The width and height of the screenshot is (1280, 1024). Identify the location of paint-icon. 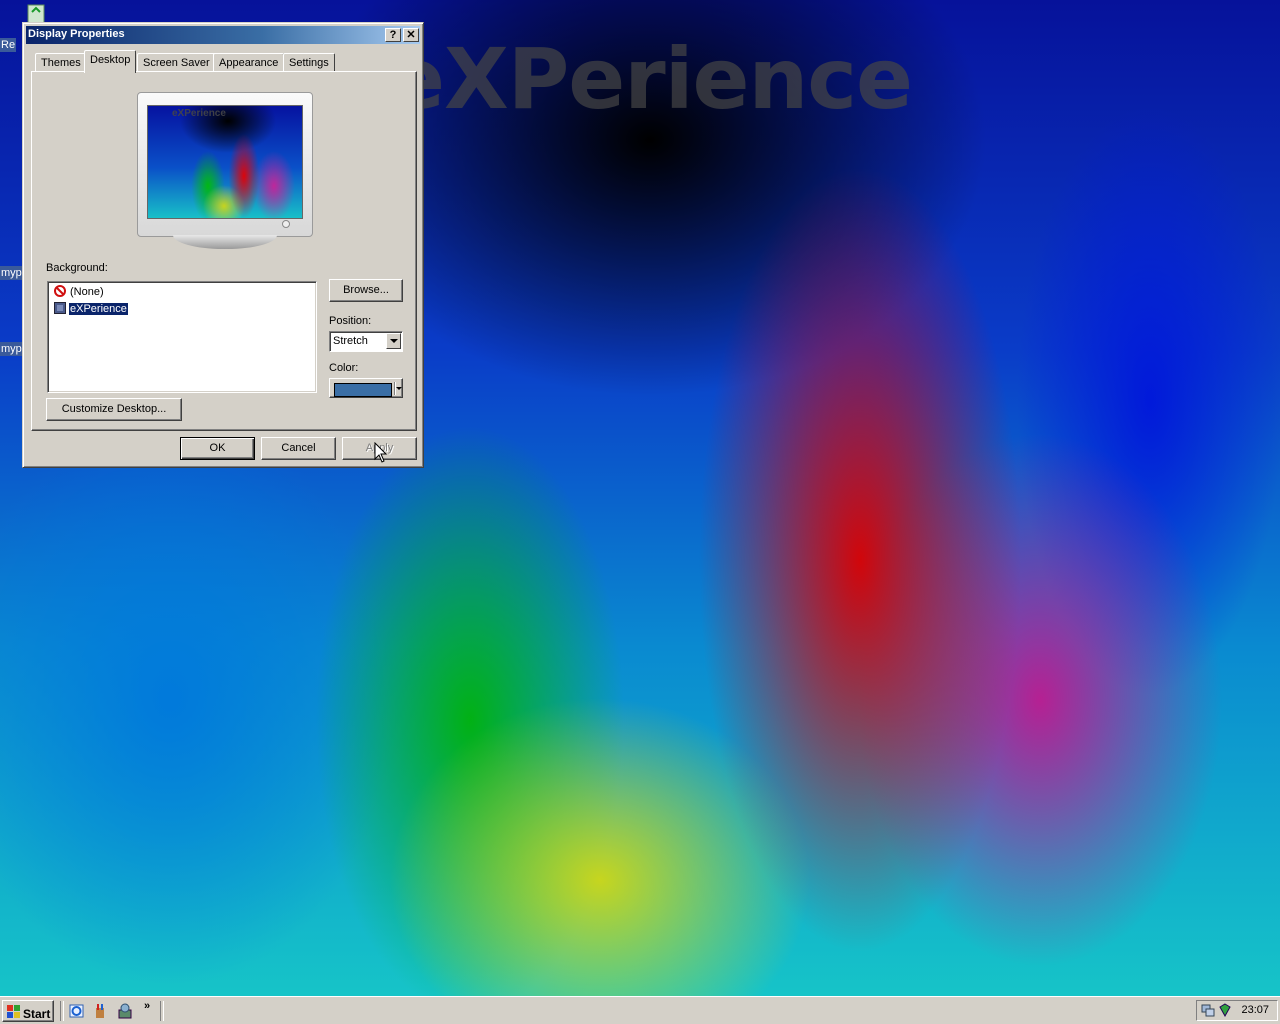
(101, 1011).